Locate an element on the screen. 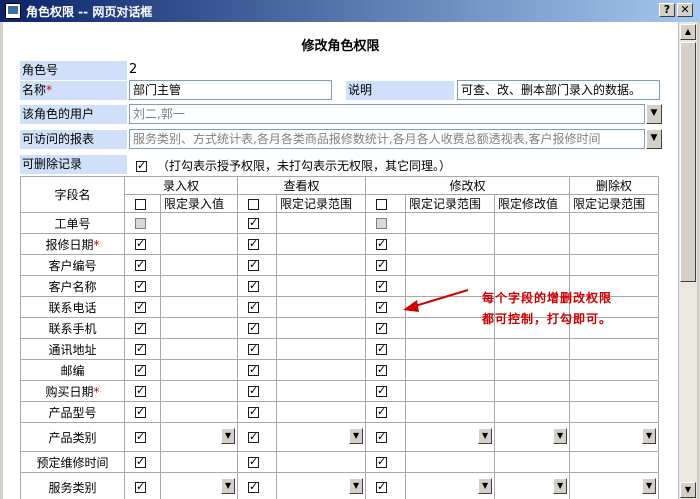  vertical-scrollbar: ▲ ▼ is located at coordinates (687, 260).